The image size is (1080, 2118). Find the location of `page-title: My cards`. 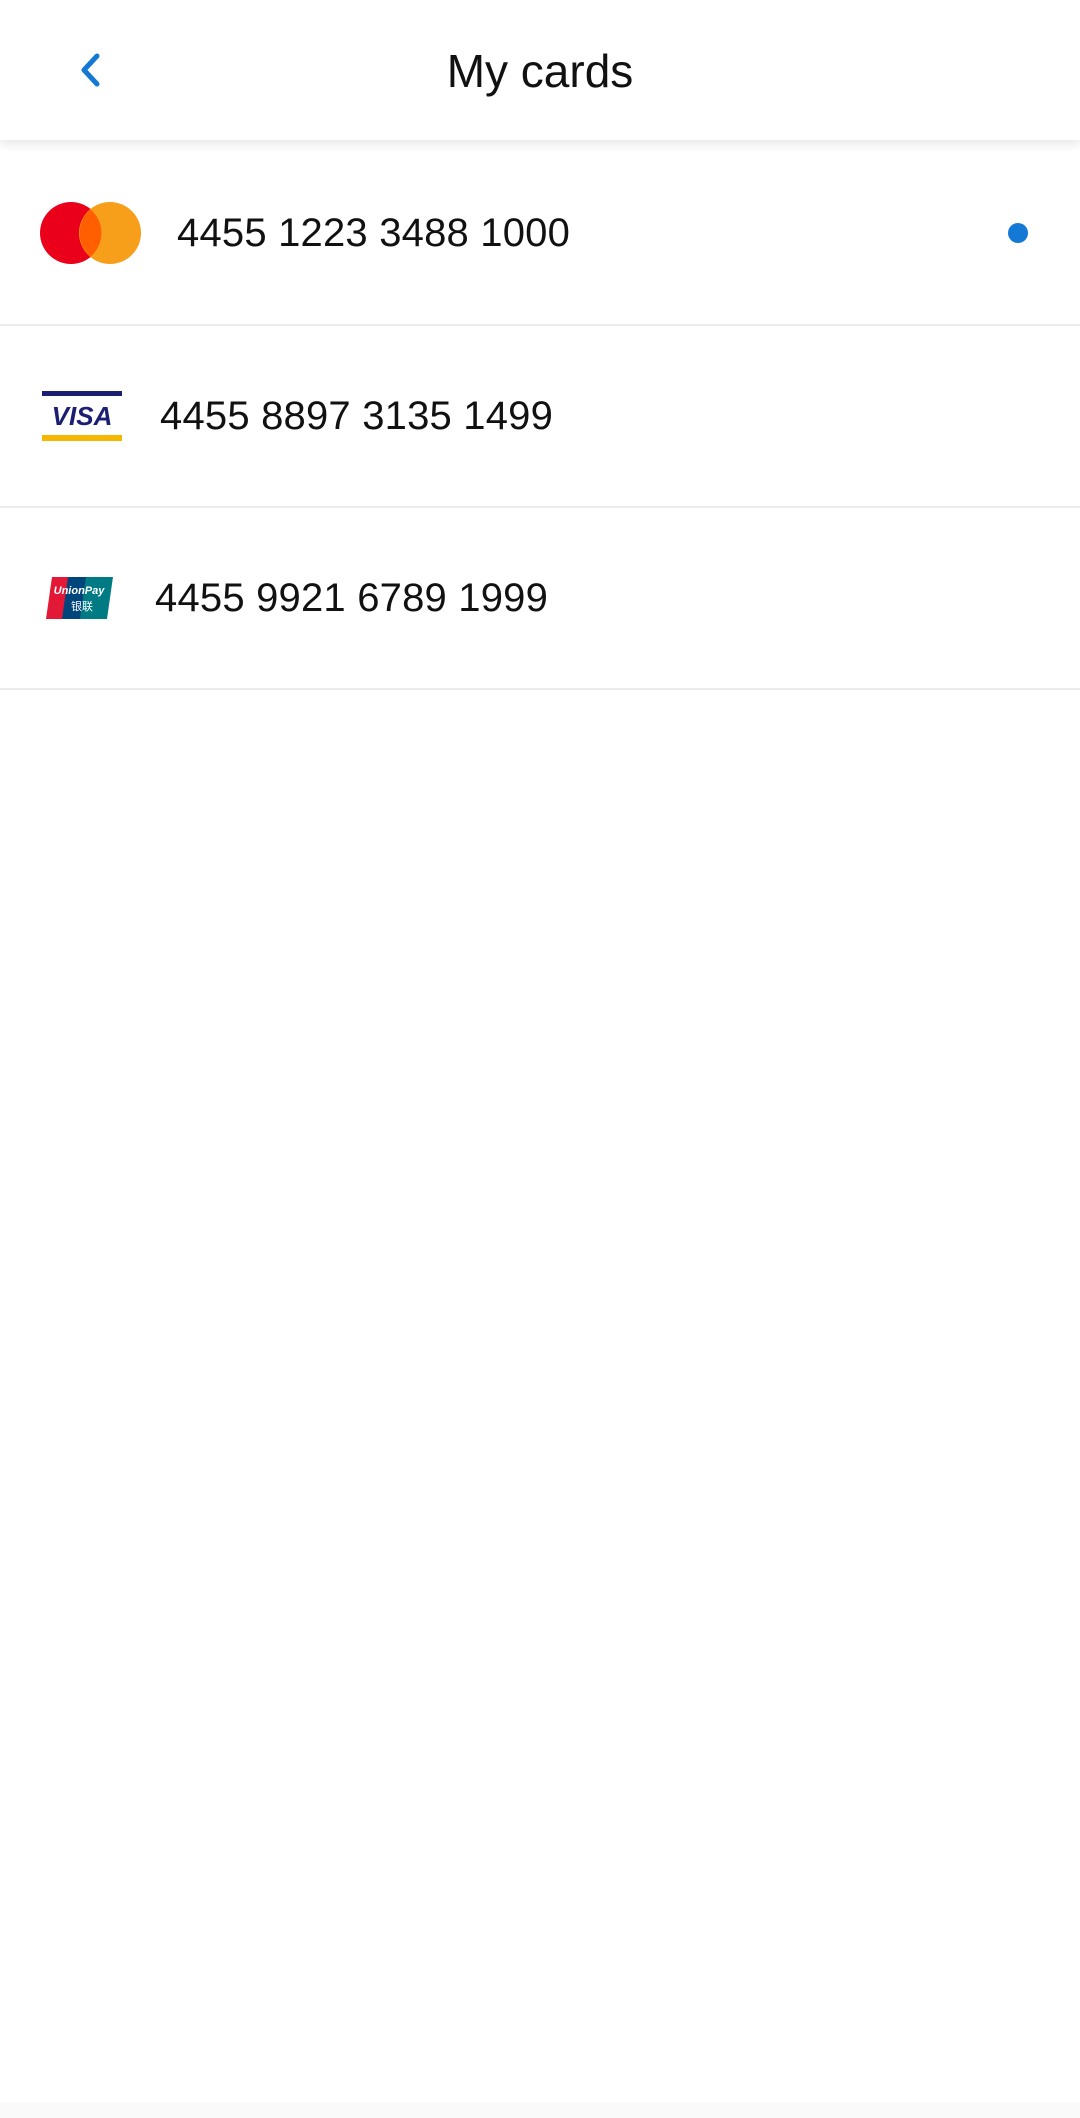

page-title: My cards is located at coordinates (540, 71).